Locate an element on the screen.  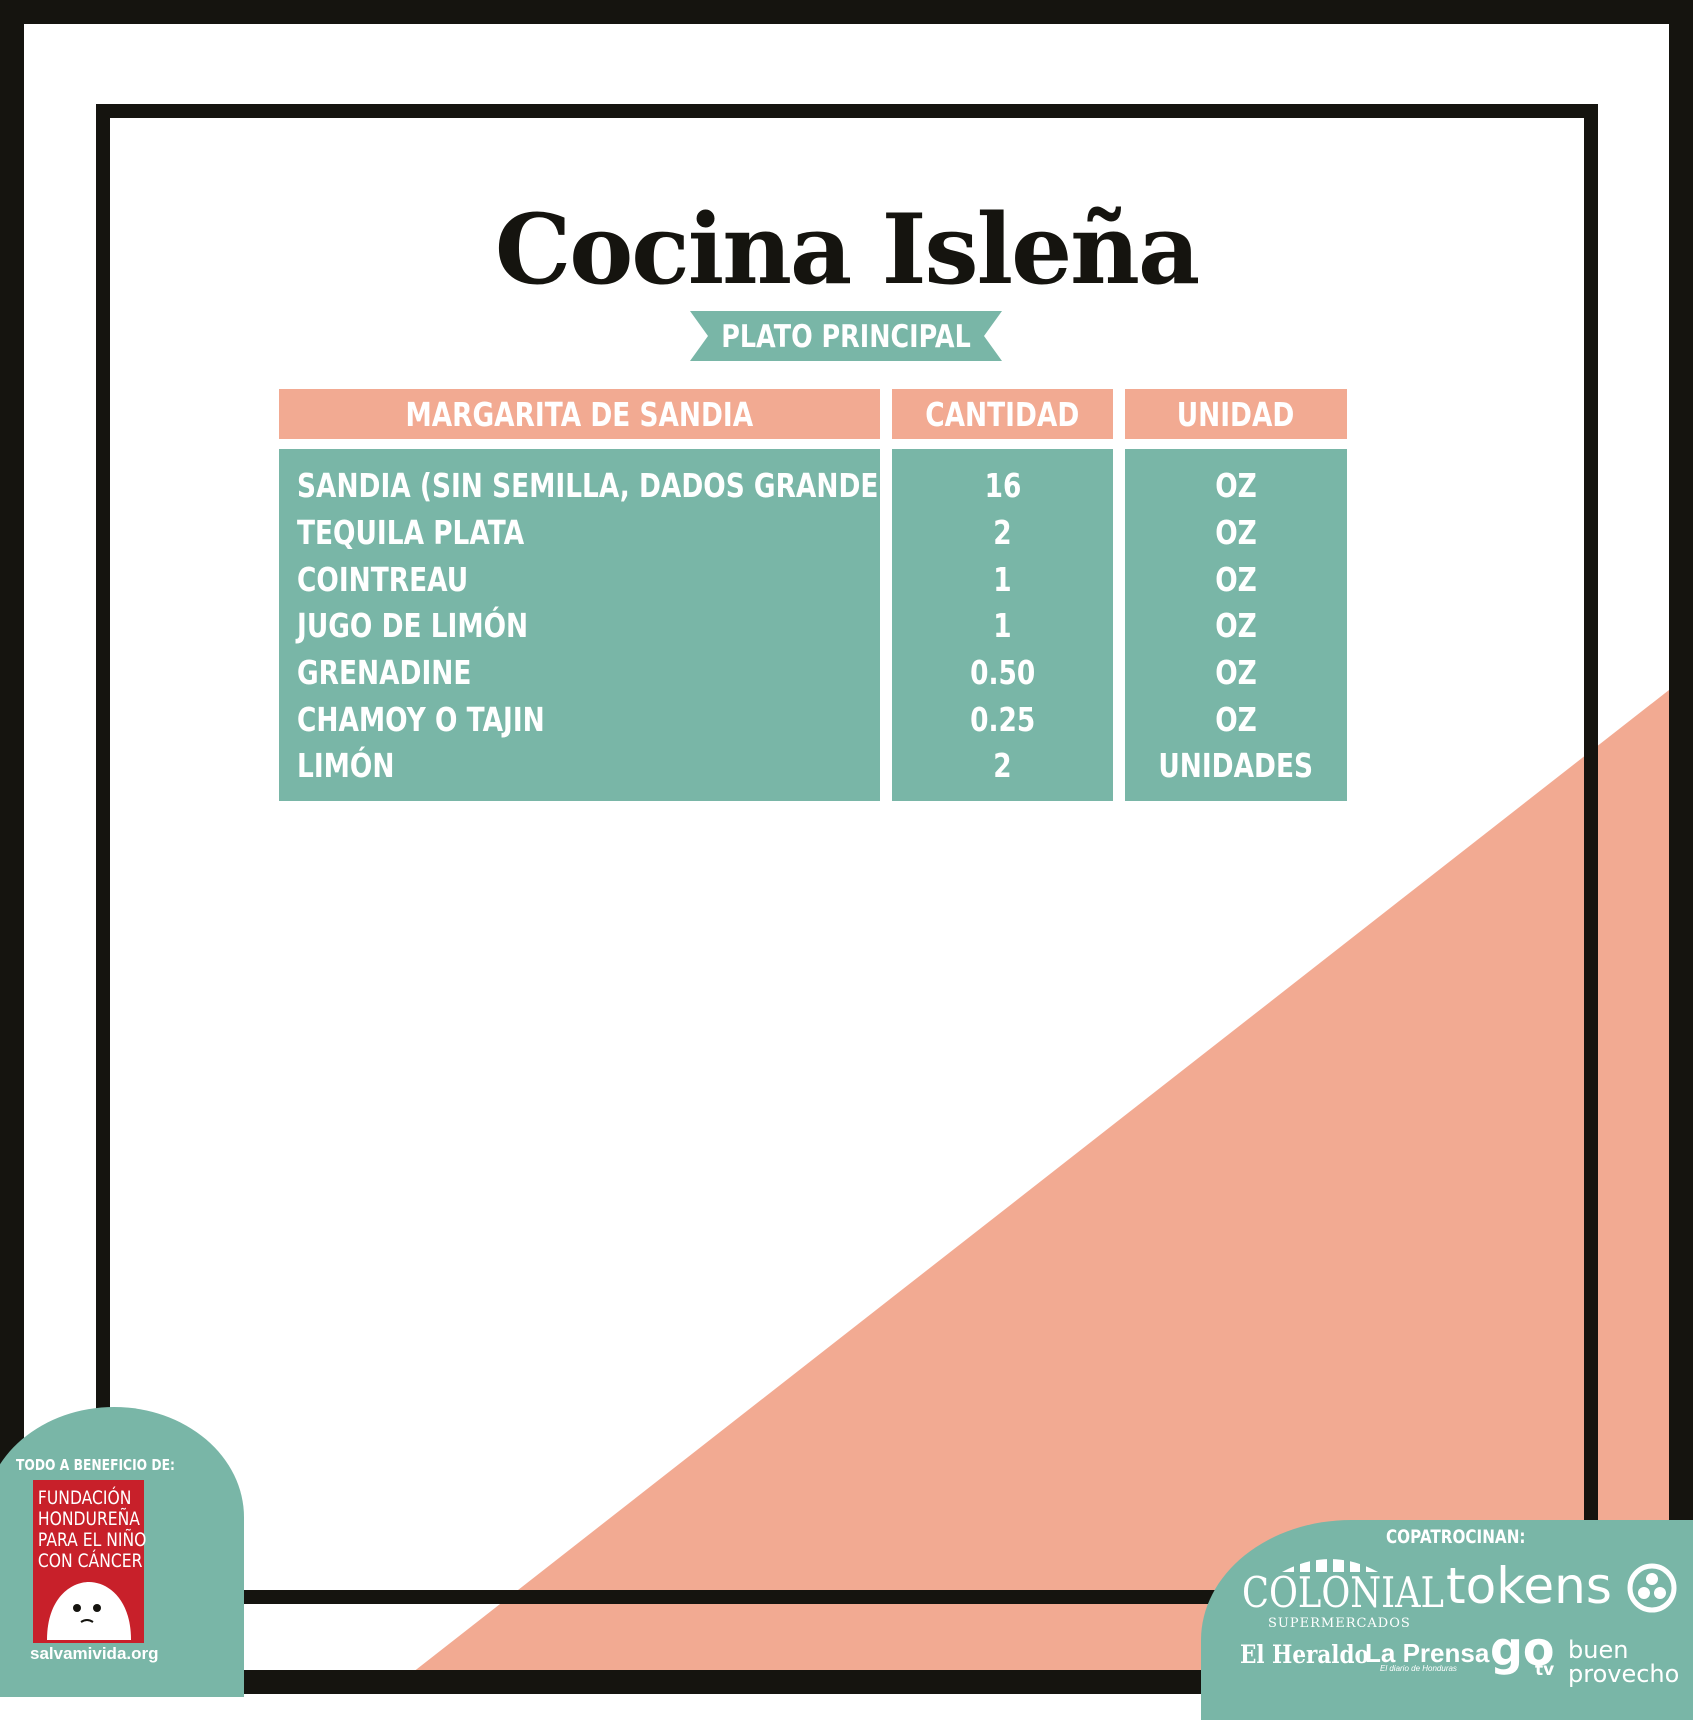
colonial-logo-text: COLONIAL is located at coordinates (1343, 1592).